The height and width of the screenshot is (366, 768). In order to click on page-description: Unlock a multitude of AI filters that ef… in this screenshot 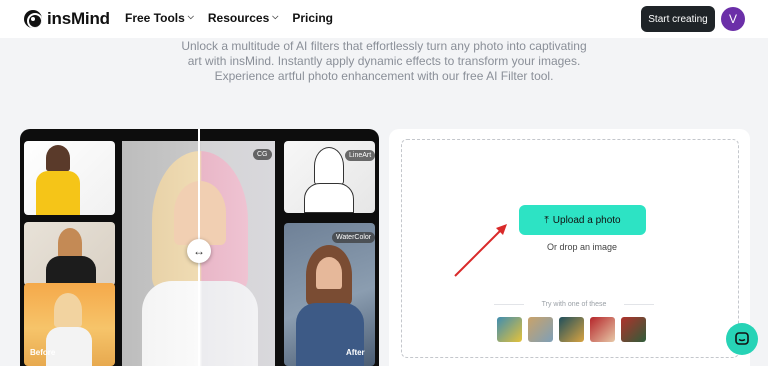, I will do `click(384, 61)`.